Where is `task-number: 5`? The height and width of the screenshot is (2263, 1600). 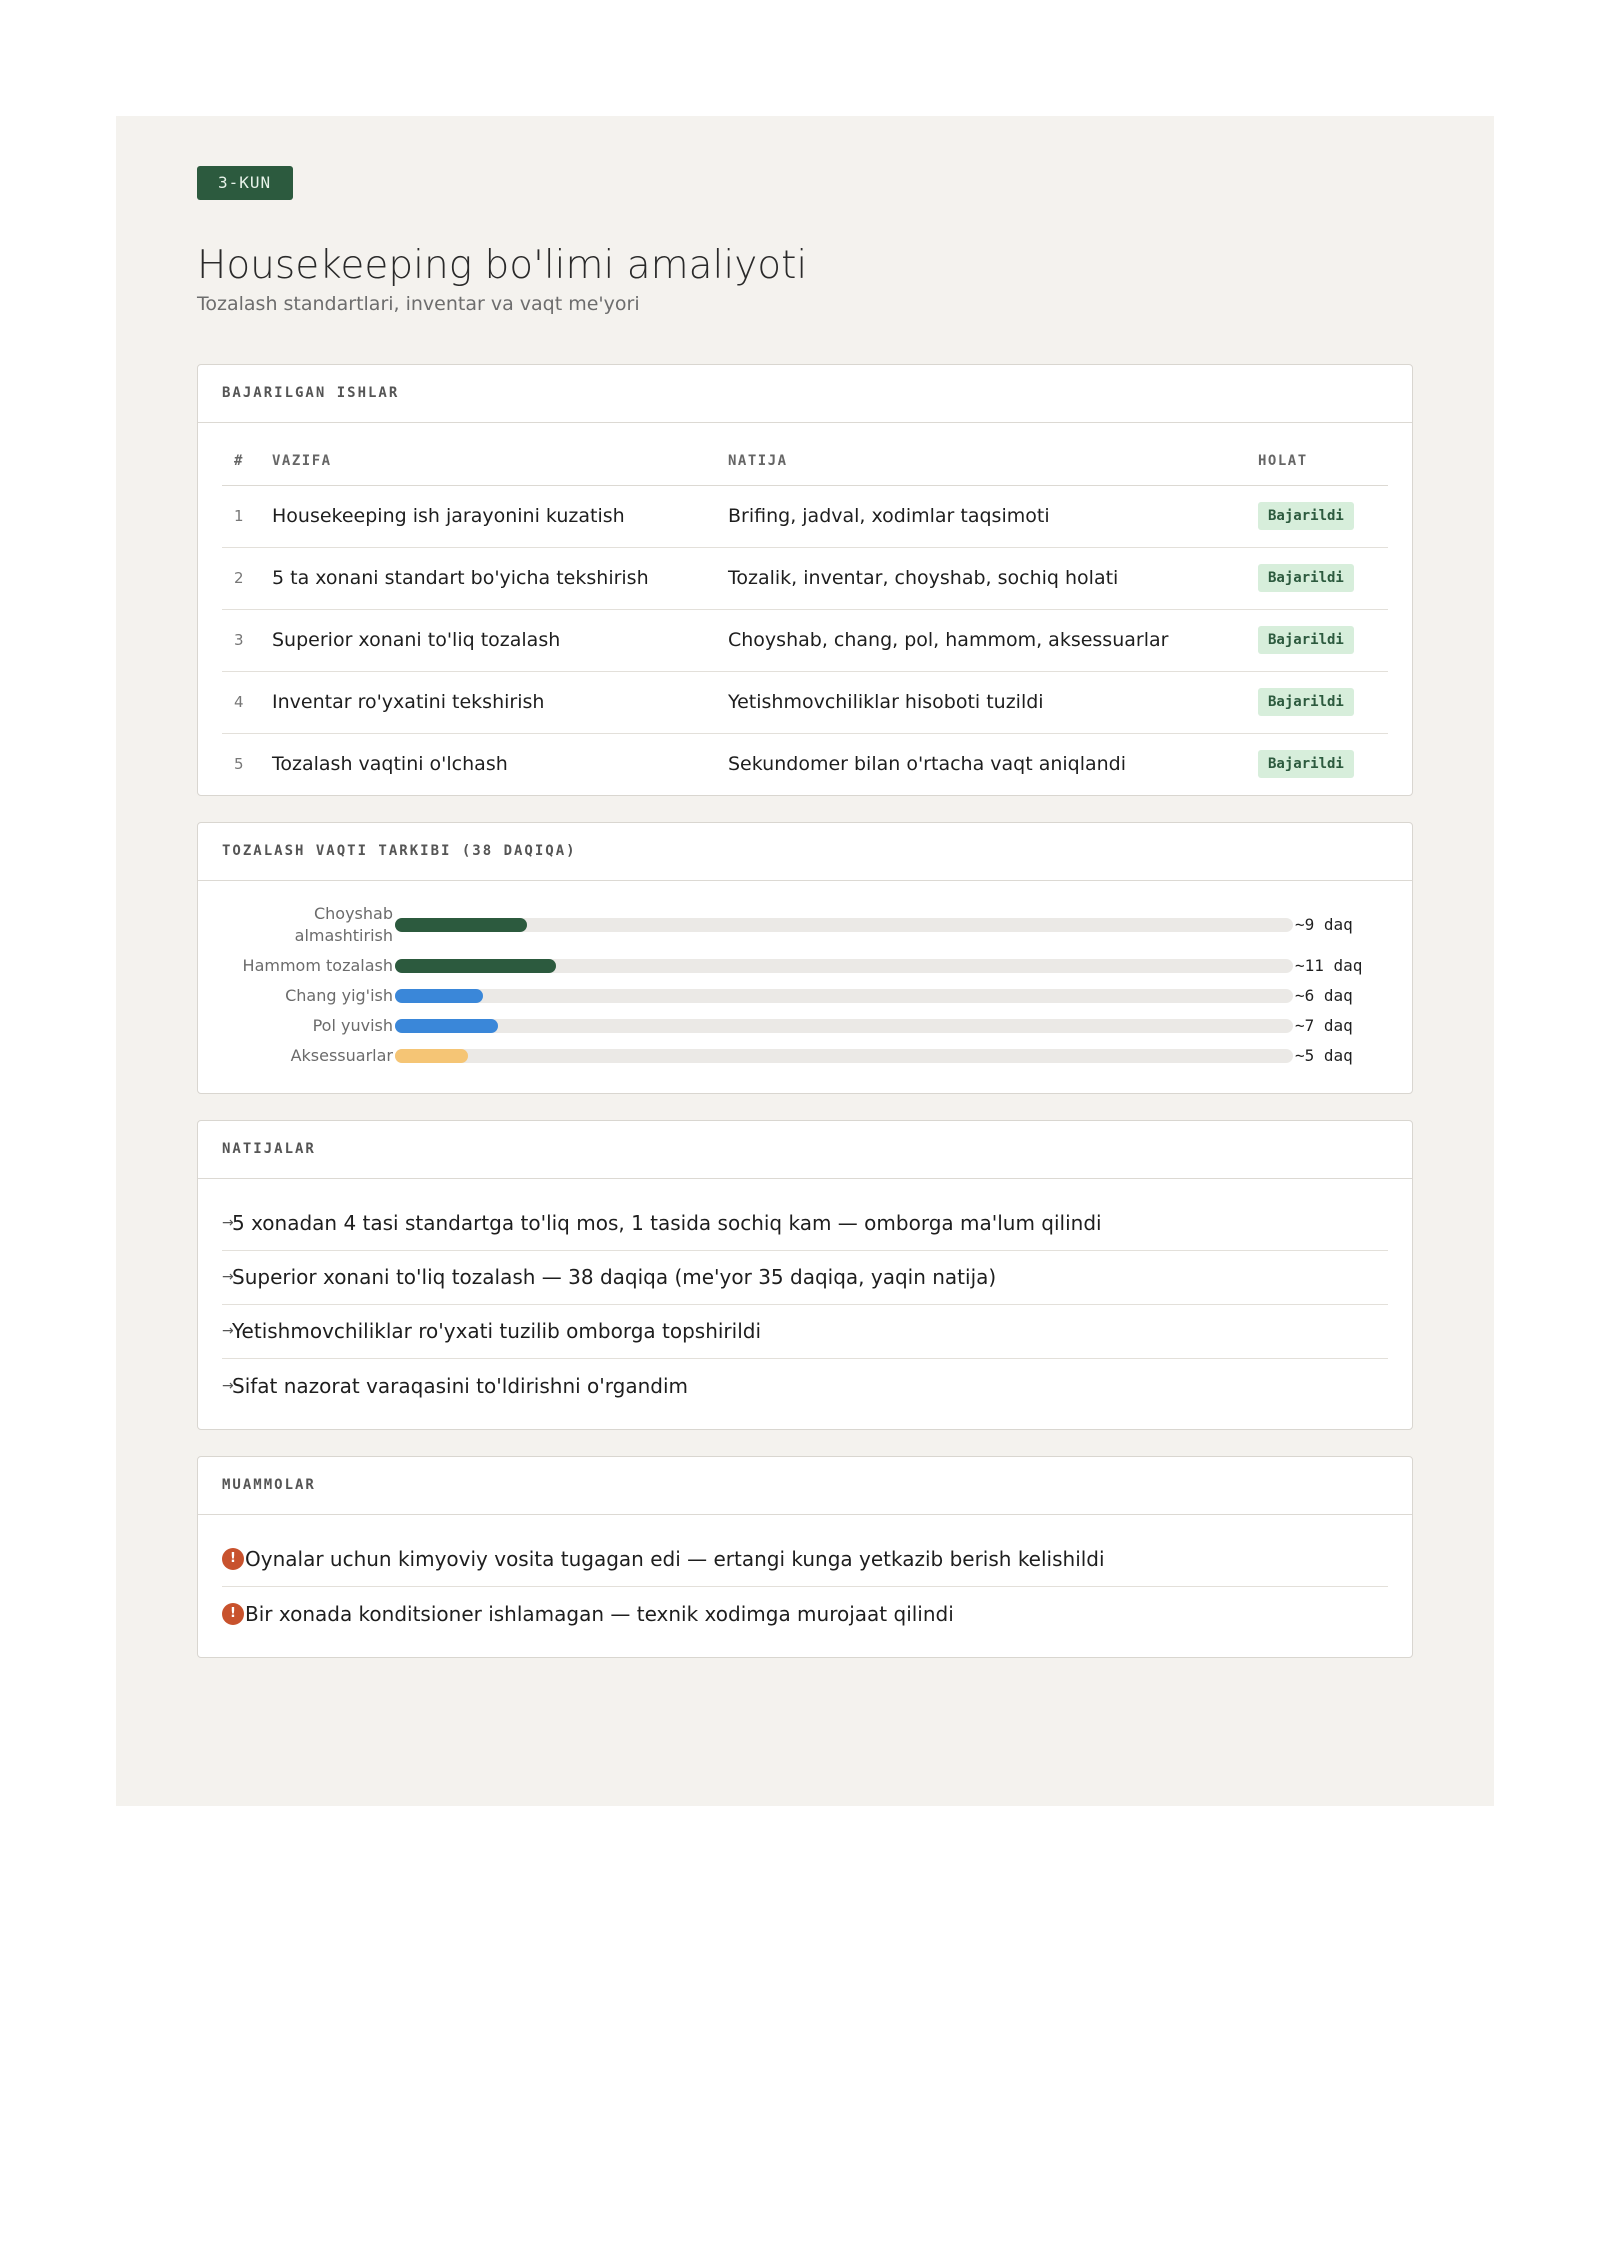 task-number: 5 is located at coordinates (239, 764).